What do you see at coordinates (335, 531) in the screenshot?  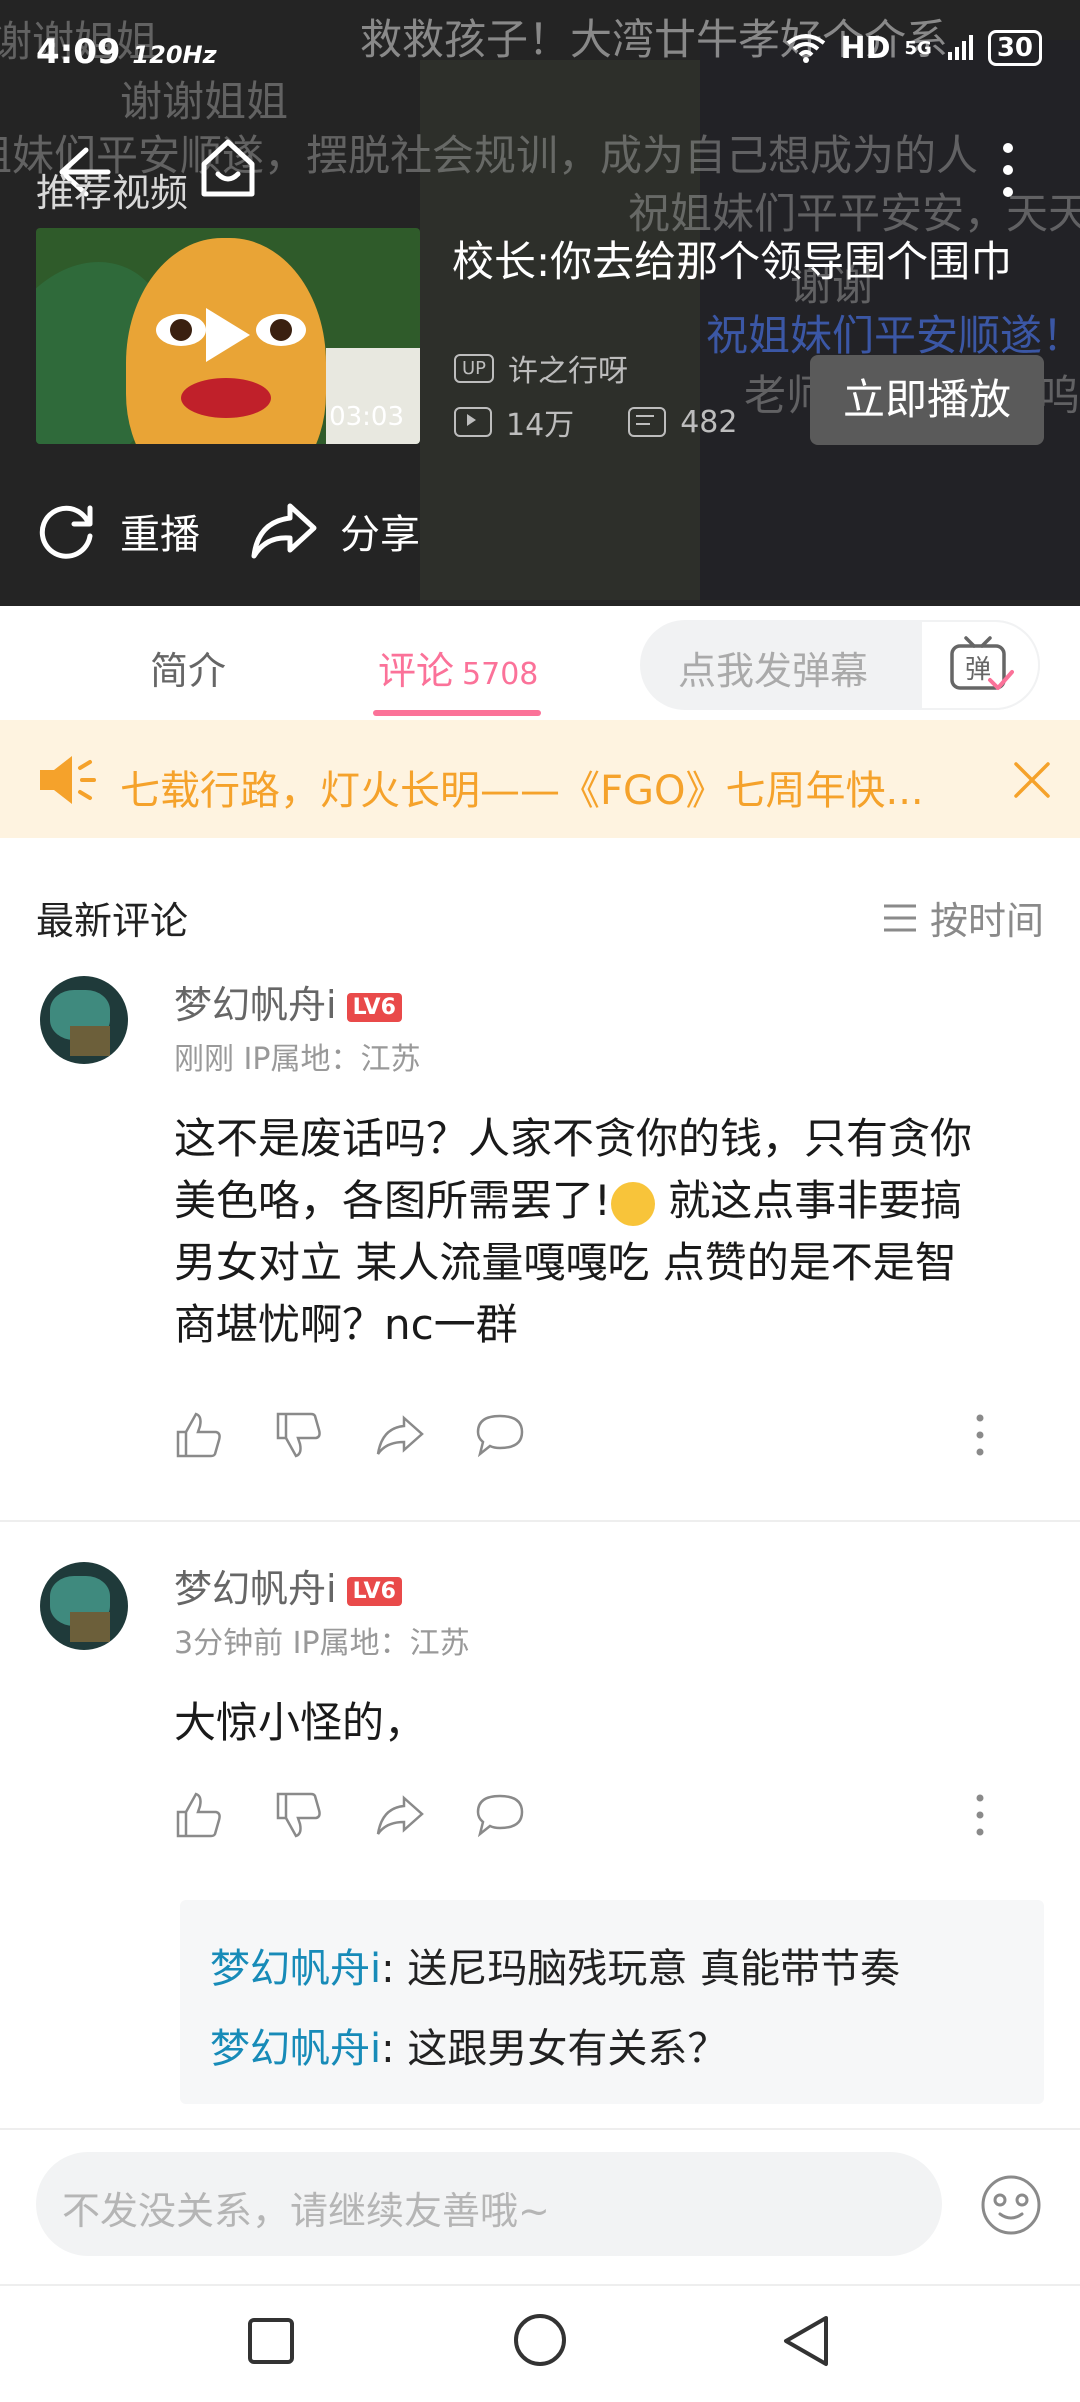 I see `share-button: 分享` at bounding box center [335, 531].